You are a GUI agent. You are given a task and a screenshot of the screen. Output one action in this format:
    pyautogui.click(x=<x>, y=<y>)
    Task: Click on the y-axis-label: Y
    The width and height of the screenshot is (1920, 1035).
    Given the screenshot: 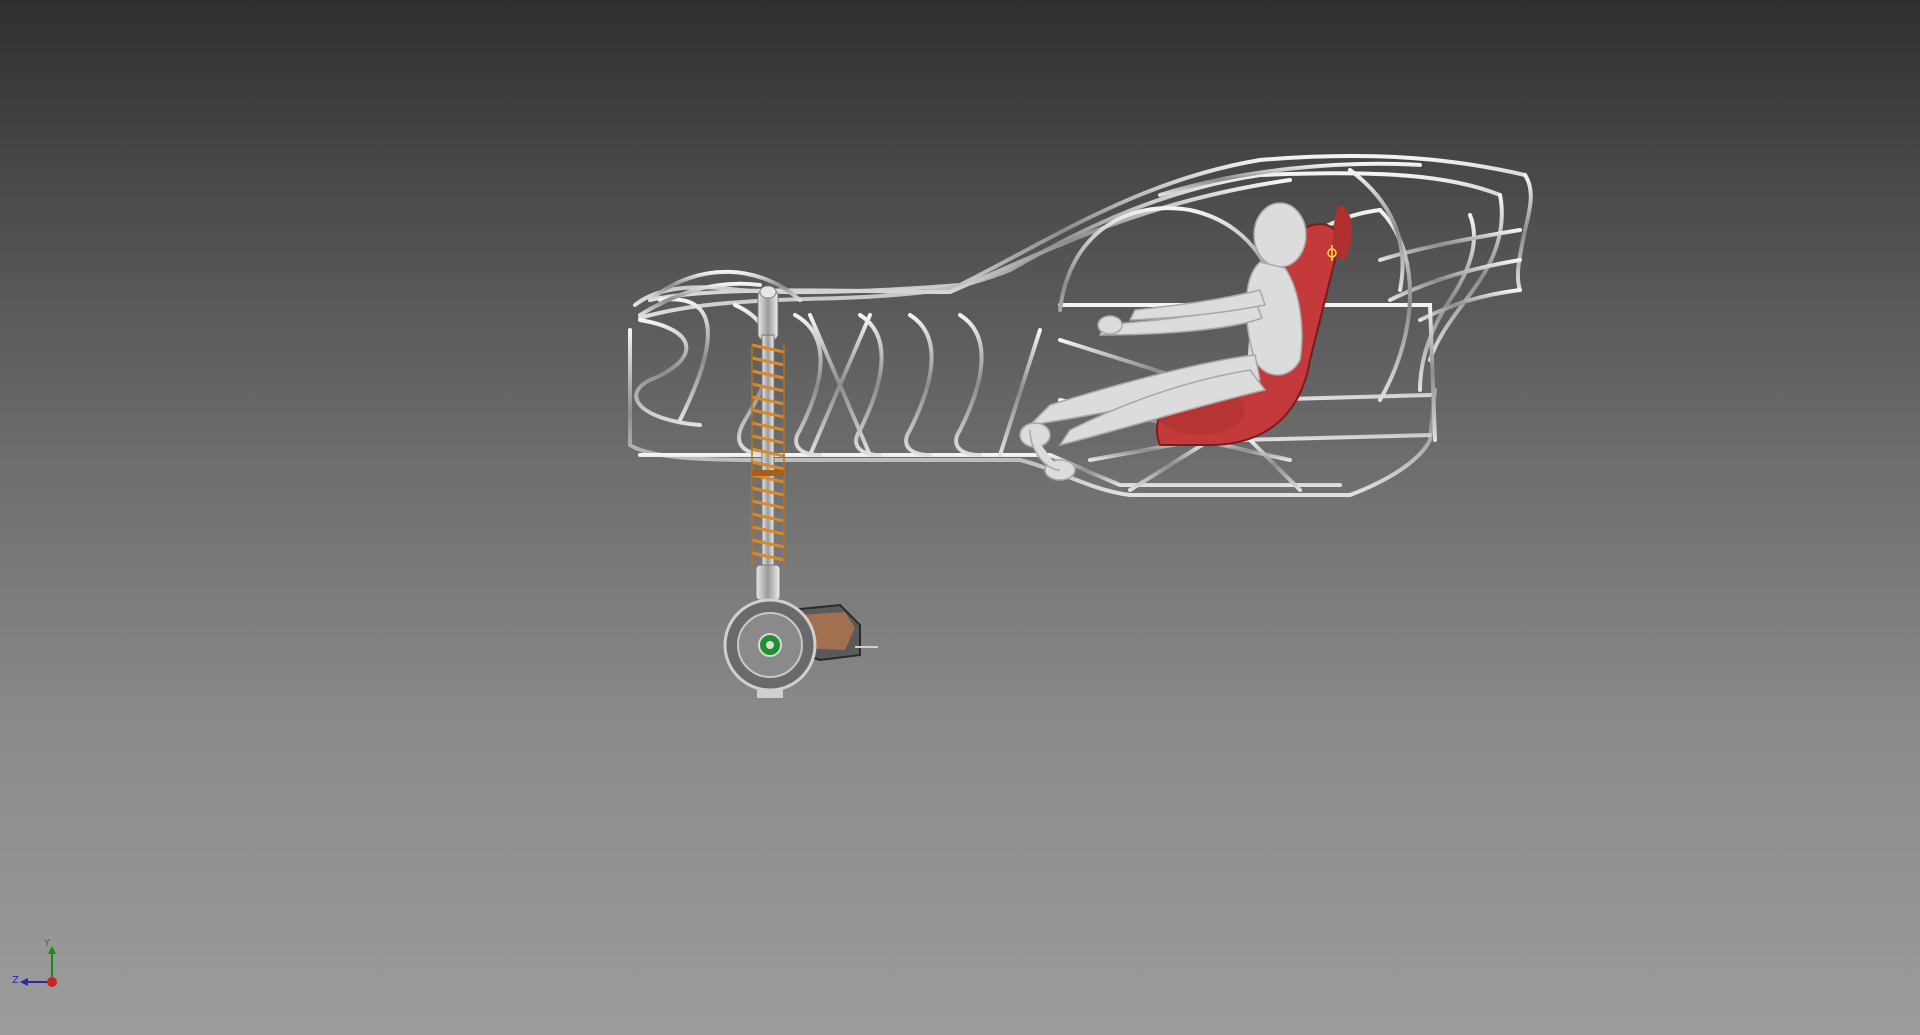 What is the action you would take?
    pyautogui.click(x=47, y=943)
    